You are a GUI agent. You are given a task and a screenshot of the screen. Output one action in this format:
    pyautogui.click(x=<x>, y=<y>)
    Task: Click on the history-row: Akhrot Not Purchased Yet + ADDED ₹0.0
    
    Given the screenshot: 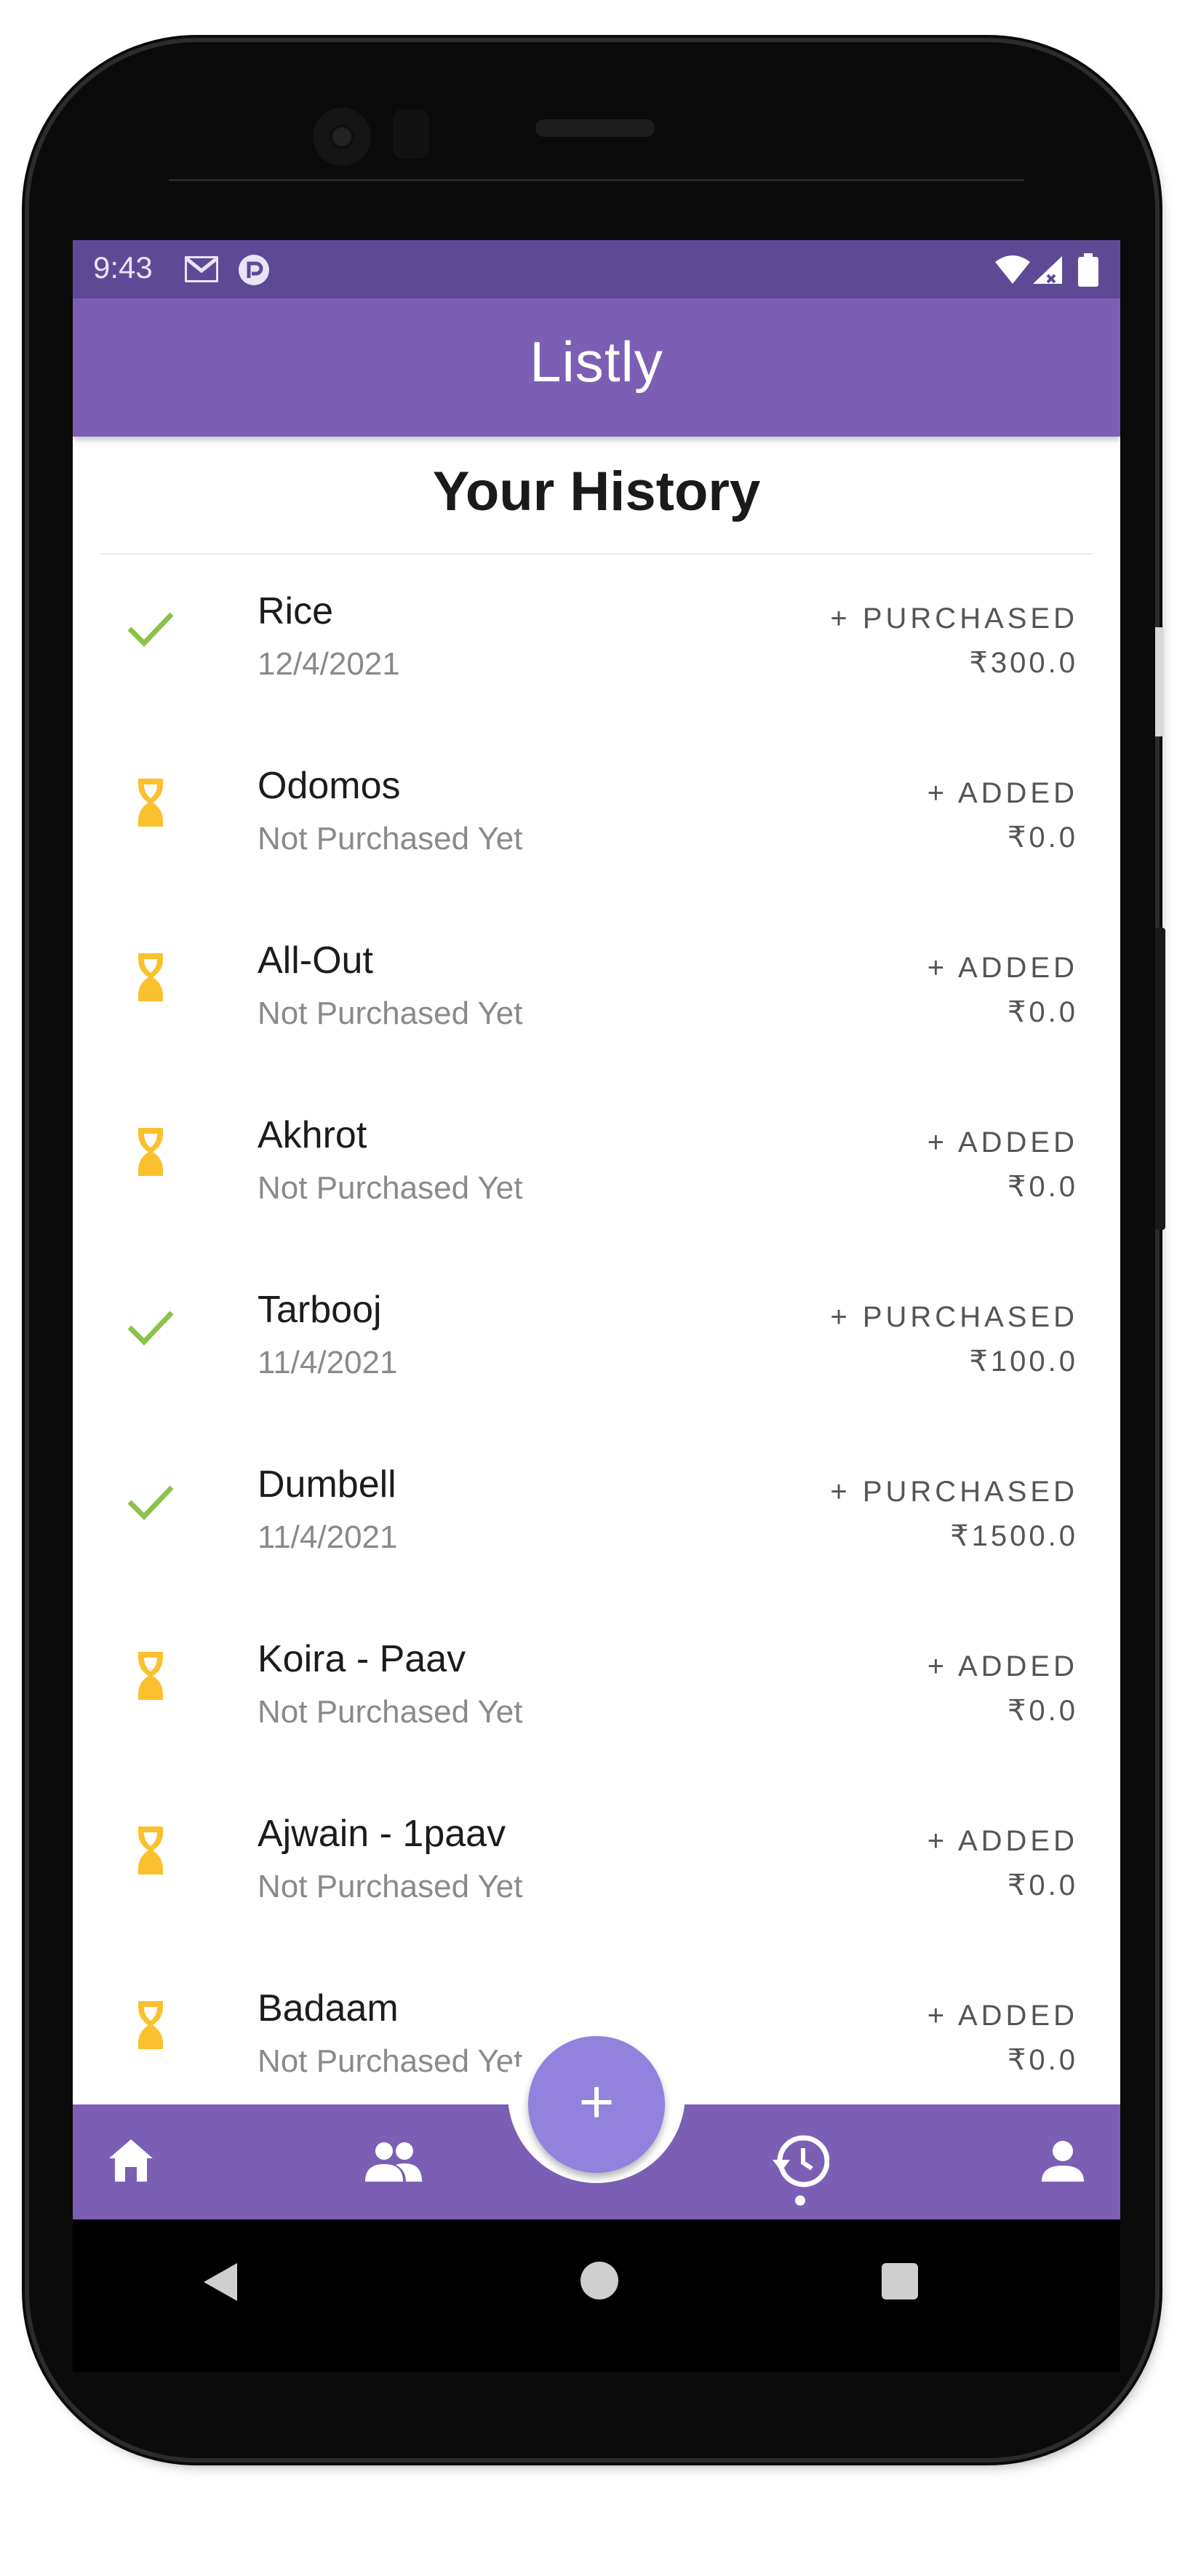 What is the action you would take?
    pyautogui.click(x=596, y=1184)
    